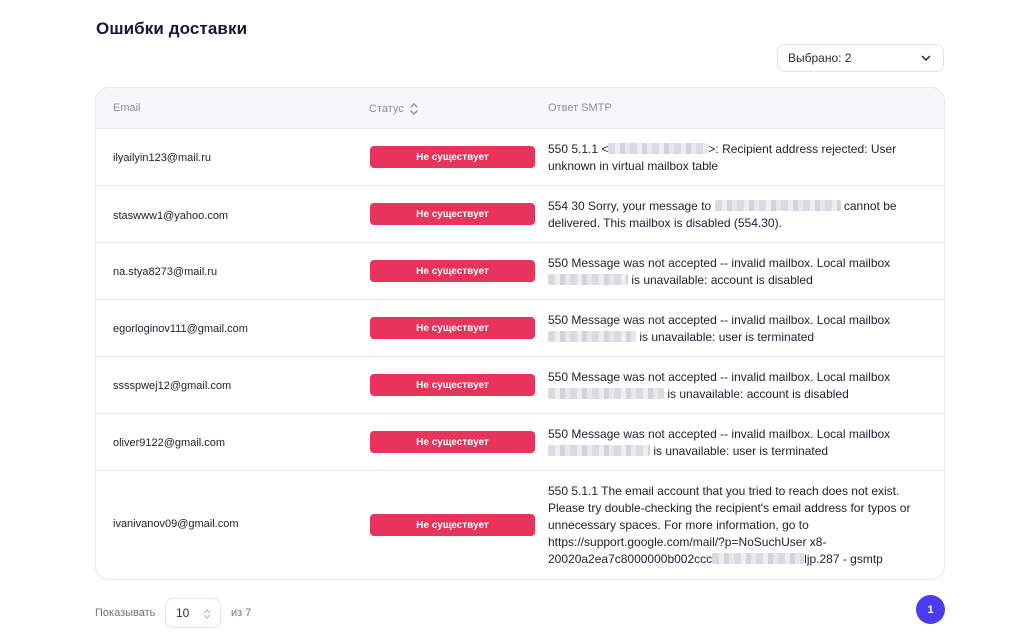 The image size is (1024, 639). What do you see at coordinates (176, 524) in the screenshot?
I see `row-email: ivanivanov09@gmail.com` at bounding box center [176, 524].